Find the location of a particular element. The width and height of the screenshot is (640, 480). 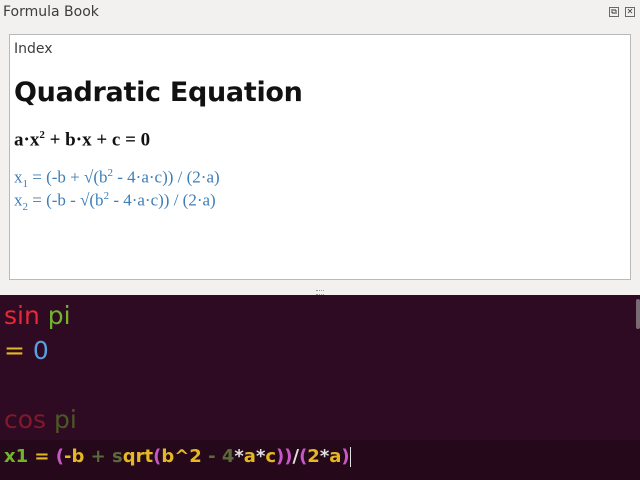

formula-heading: Quadratic Equation is located at coordinates (158, 92).